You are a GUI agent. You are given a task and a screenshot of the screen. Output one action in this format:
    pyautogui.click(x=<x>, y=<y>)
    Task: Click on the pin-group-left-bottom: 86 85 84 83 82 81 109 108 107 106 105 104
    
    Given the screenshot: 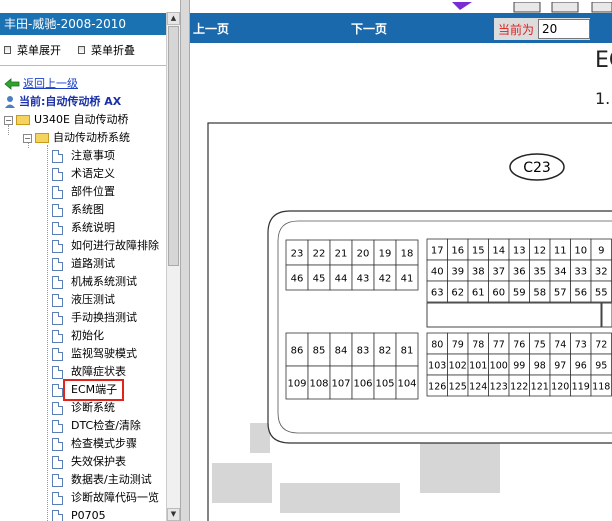 What is the action you would take?
    pyautogui.click(x=352, y=366)
    